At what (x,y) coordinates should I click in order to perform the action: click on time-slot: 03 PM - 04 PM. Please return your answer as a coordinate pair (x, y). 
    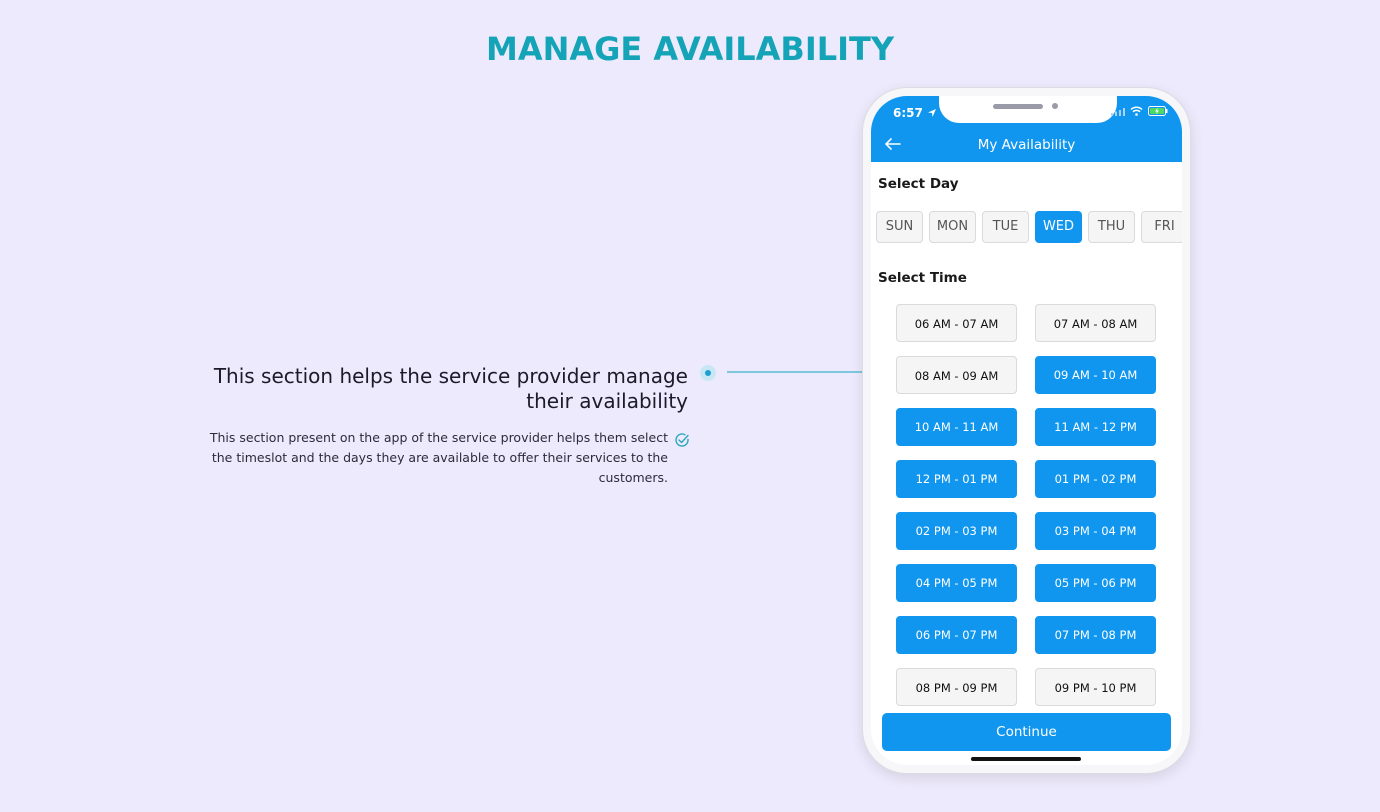
    Looking at the image, I should click on (1095, 531).